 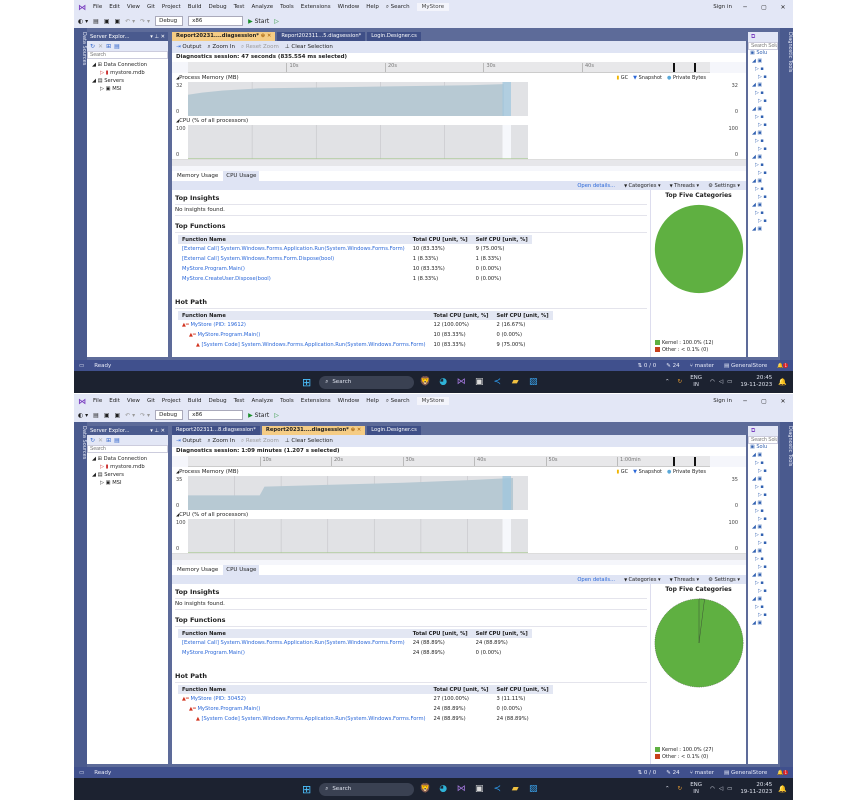 What do you see at coordinates (449, 461) in the screenshot?
I see `timeline-ruler: 10s 20s 30s 40s 50s 1:00min` at bounding box center [449, 461].